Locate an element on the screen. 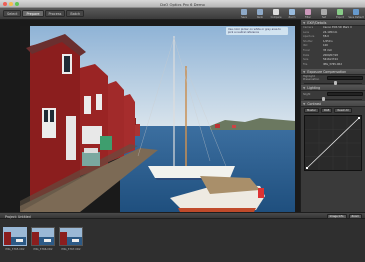  window-title: DxO Optics Pro 6 Demo is located at coordinates (182, 4).